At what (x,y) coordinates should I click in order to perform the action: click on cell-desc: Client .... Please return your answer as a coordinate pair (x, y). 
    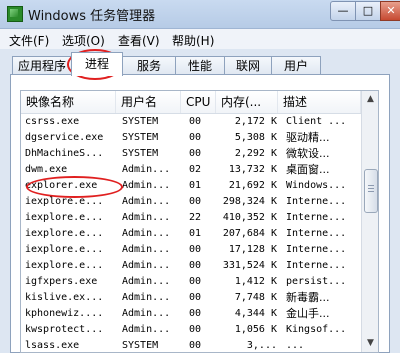
    Looking at the image, I should click on (316, 121).